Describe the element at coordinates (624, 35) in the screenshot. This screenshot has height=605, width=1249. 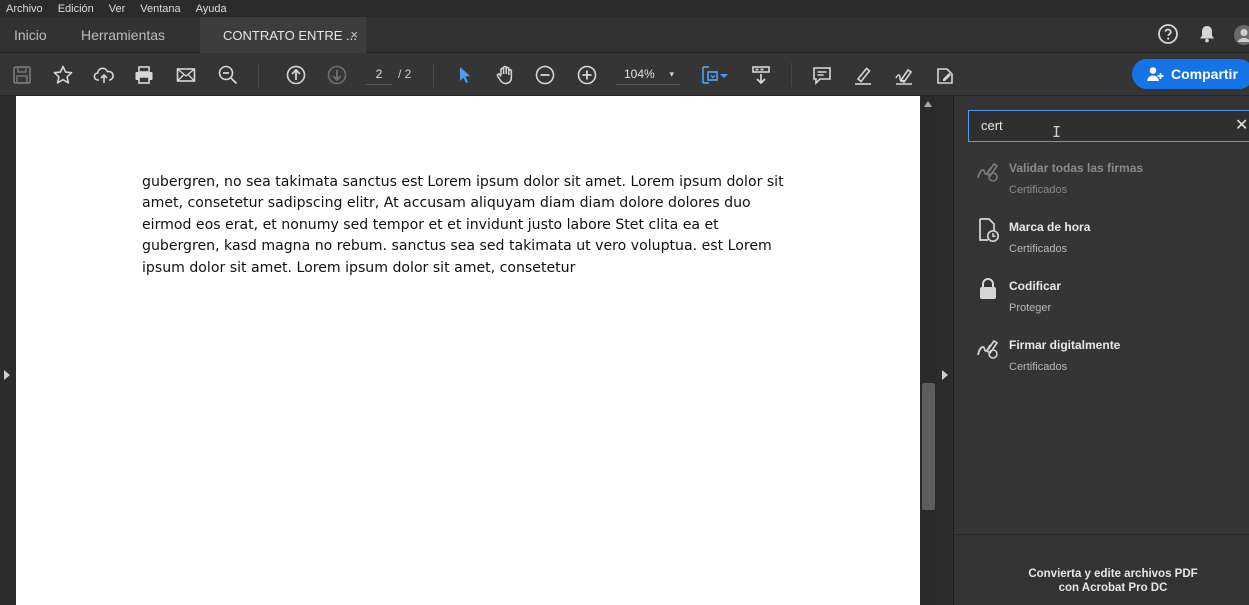
I see `tab-bar: Inicio Herramientas CONTRATO ENTRE ... ×` at that location.